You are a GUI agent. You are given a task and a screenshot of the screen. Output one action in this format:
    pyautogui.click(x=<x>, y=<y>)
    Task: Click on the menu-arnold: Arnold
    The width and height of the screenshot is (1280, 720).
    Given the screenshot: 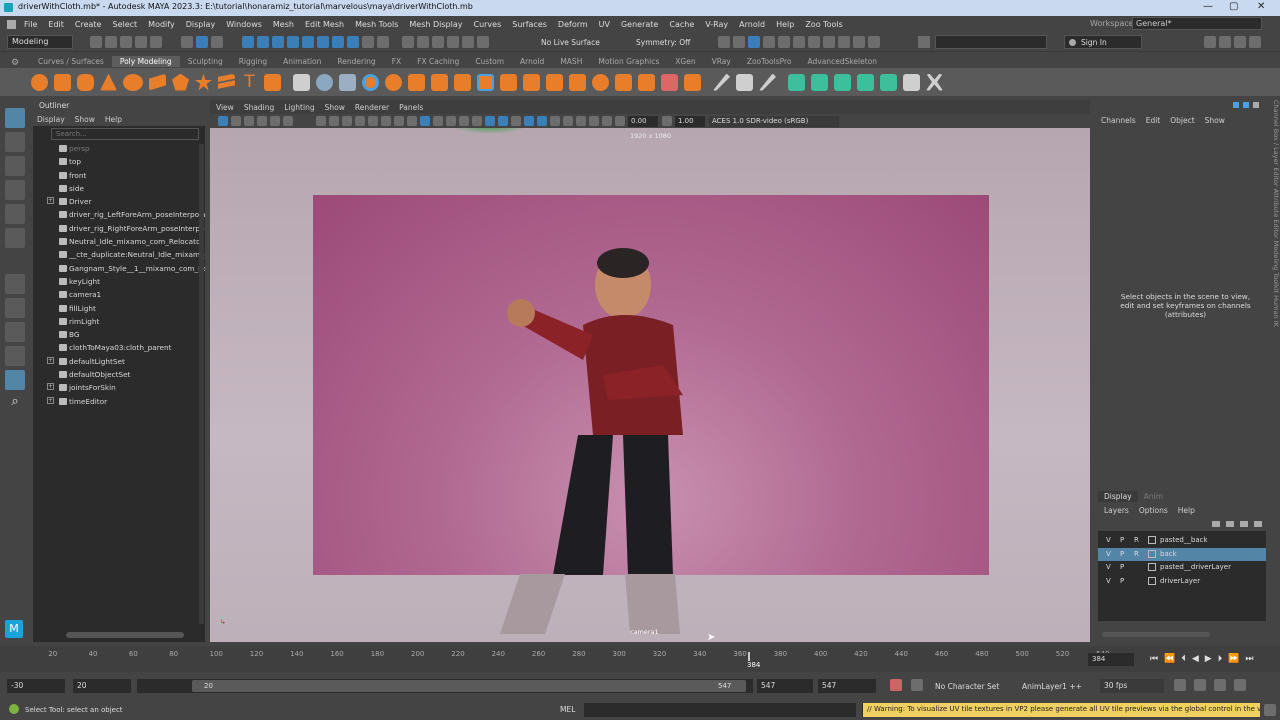 What is the action you would take?
    pyautogui.click(x=752, y=24)
    